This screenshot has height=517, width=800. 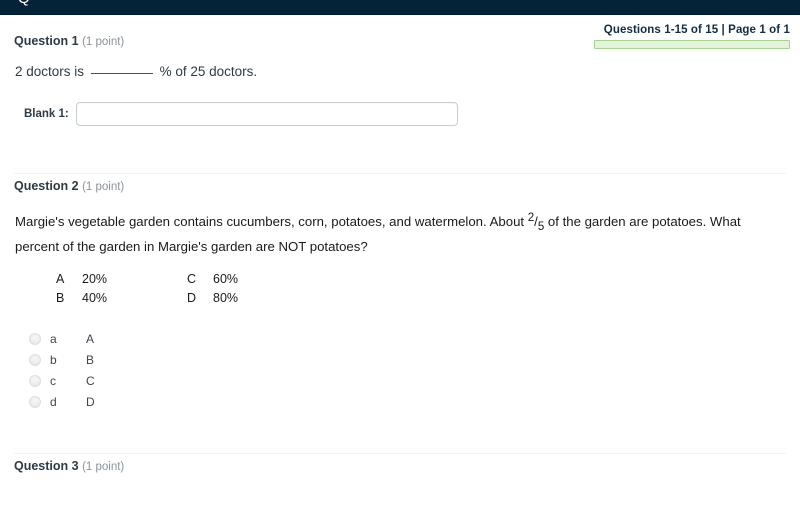 What do you see at coordinates (103, 187) in the screenshot?
I see `question-2-points: (1 point)` at bounding box center [103, 187].